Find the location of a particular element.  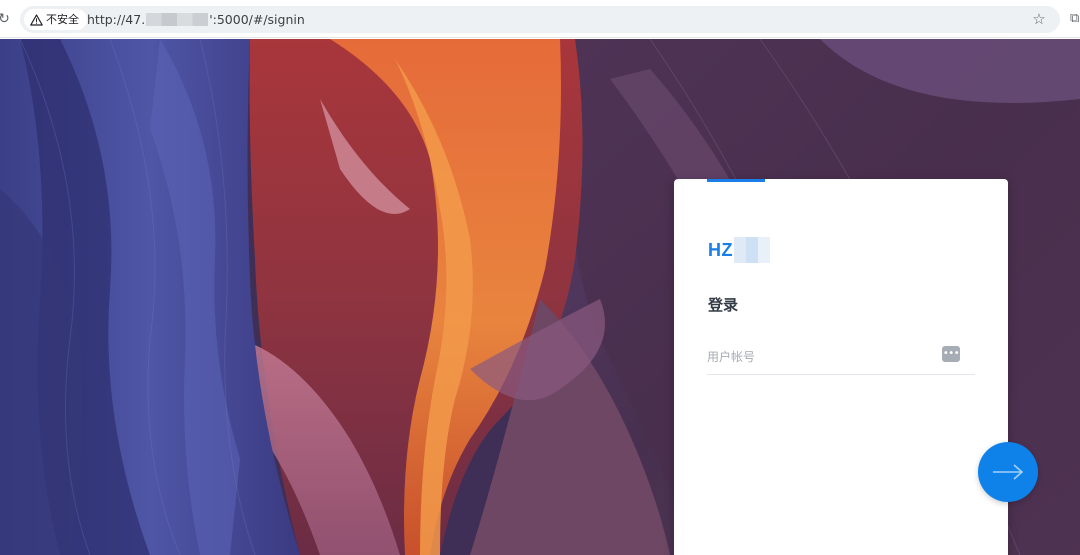

arrow-right-icon is located at coordinates (1008, 472).